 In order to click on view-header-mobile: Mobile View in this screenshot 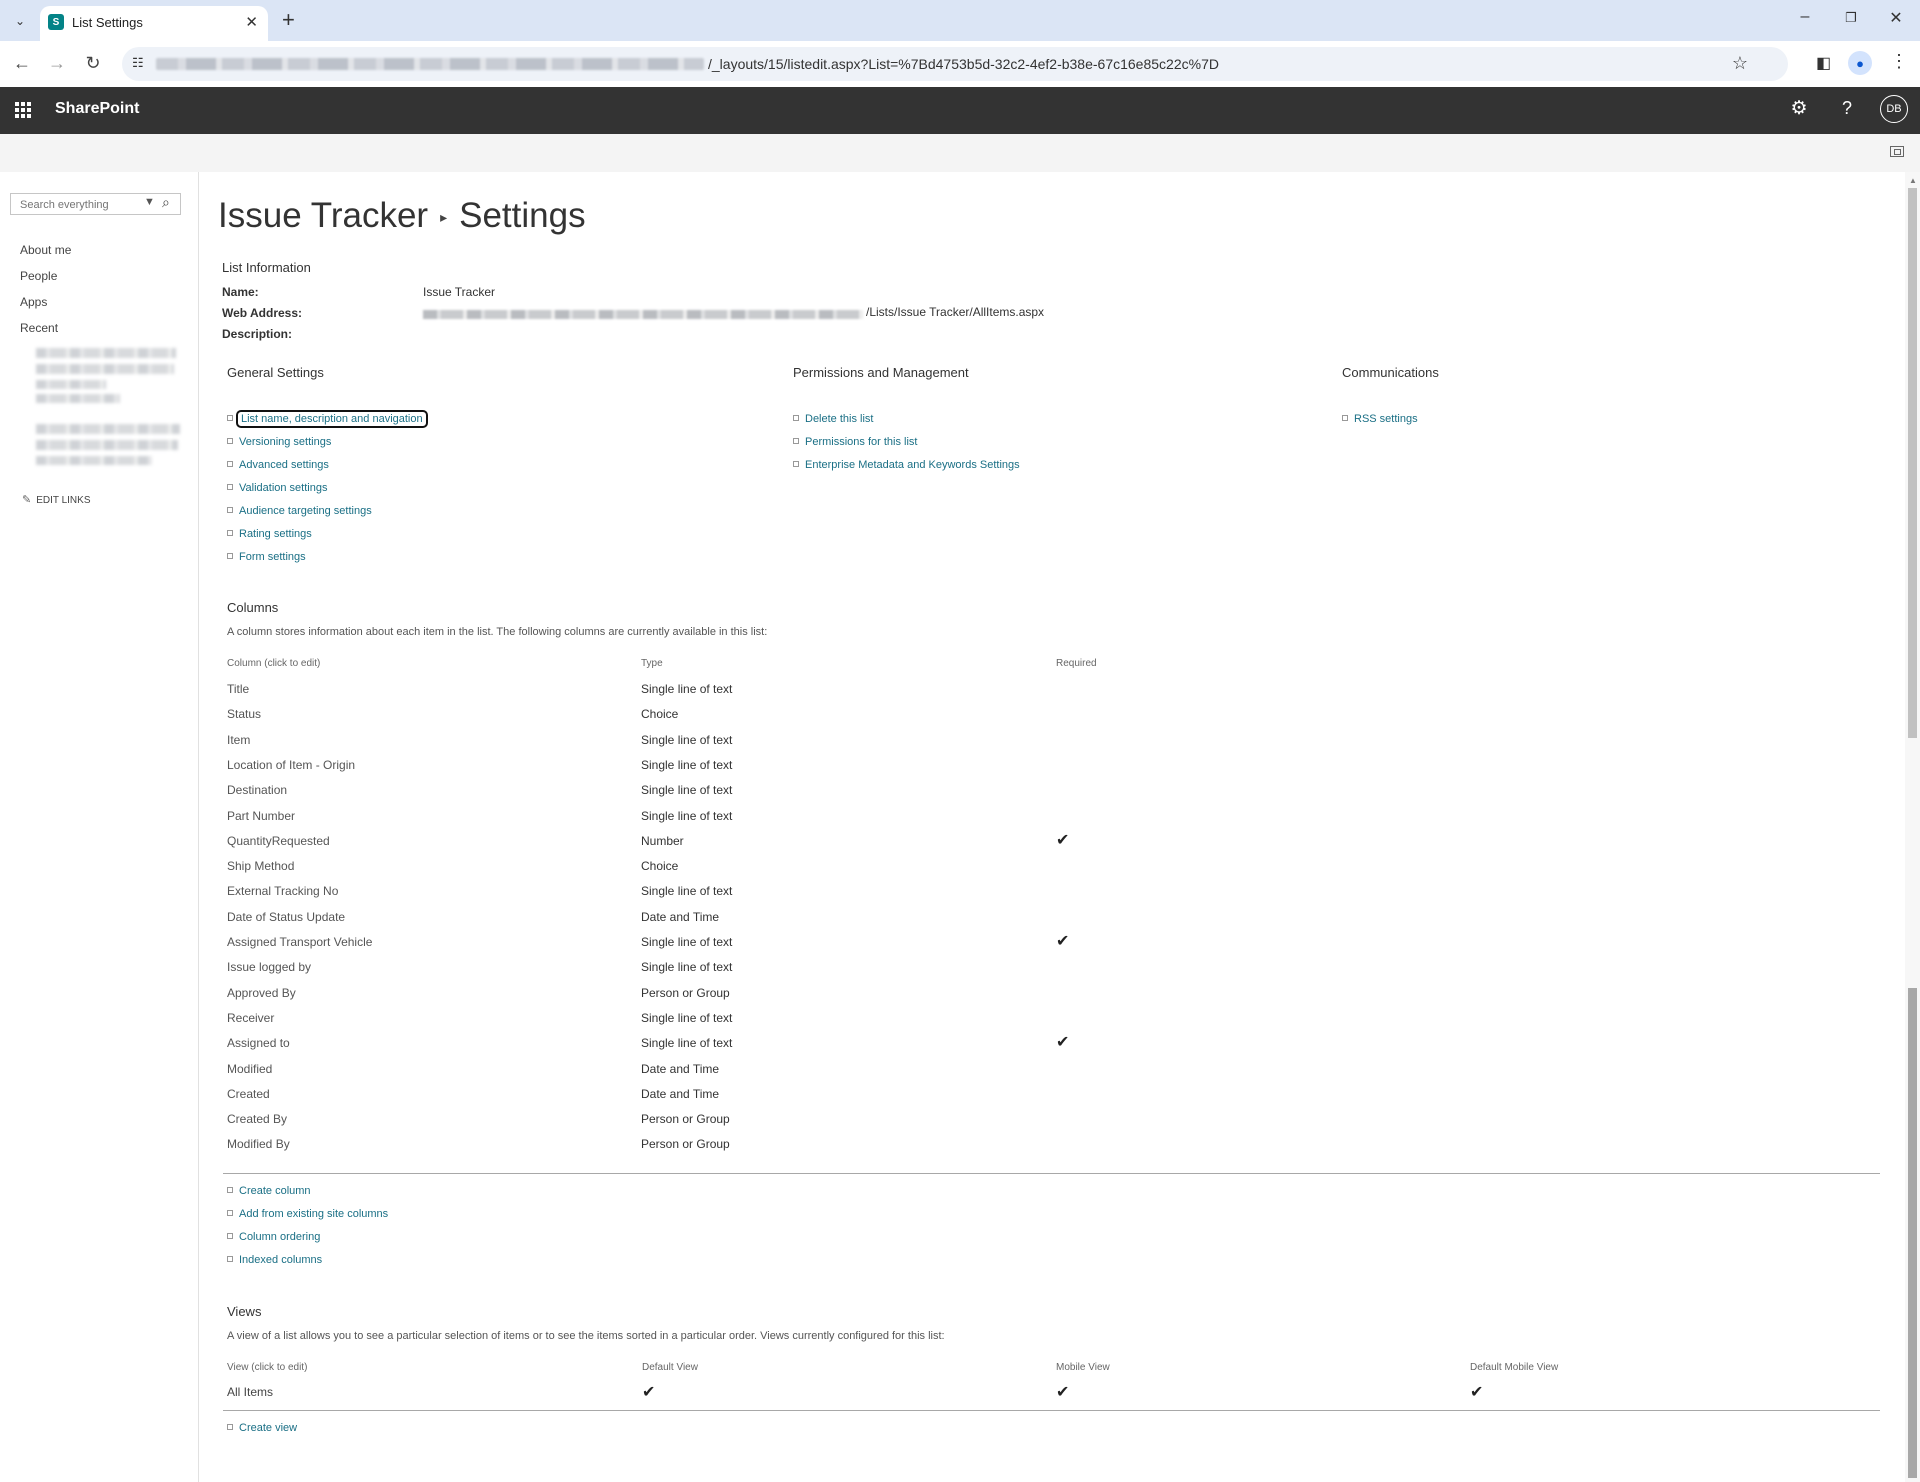, I will do `click(1083, 1367)`.